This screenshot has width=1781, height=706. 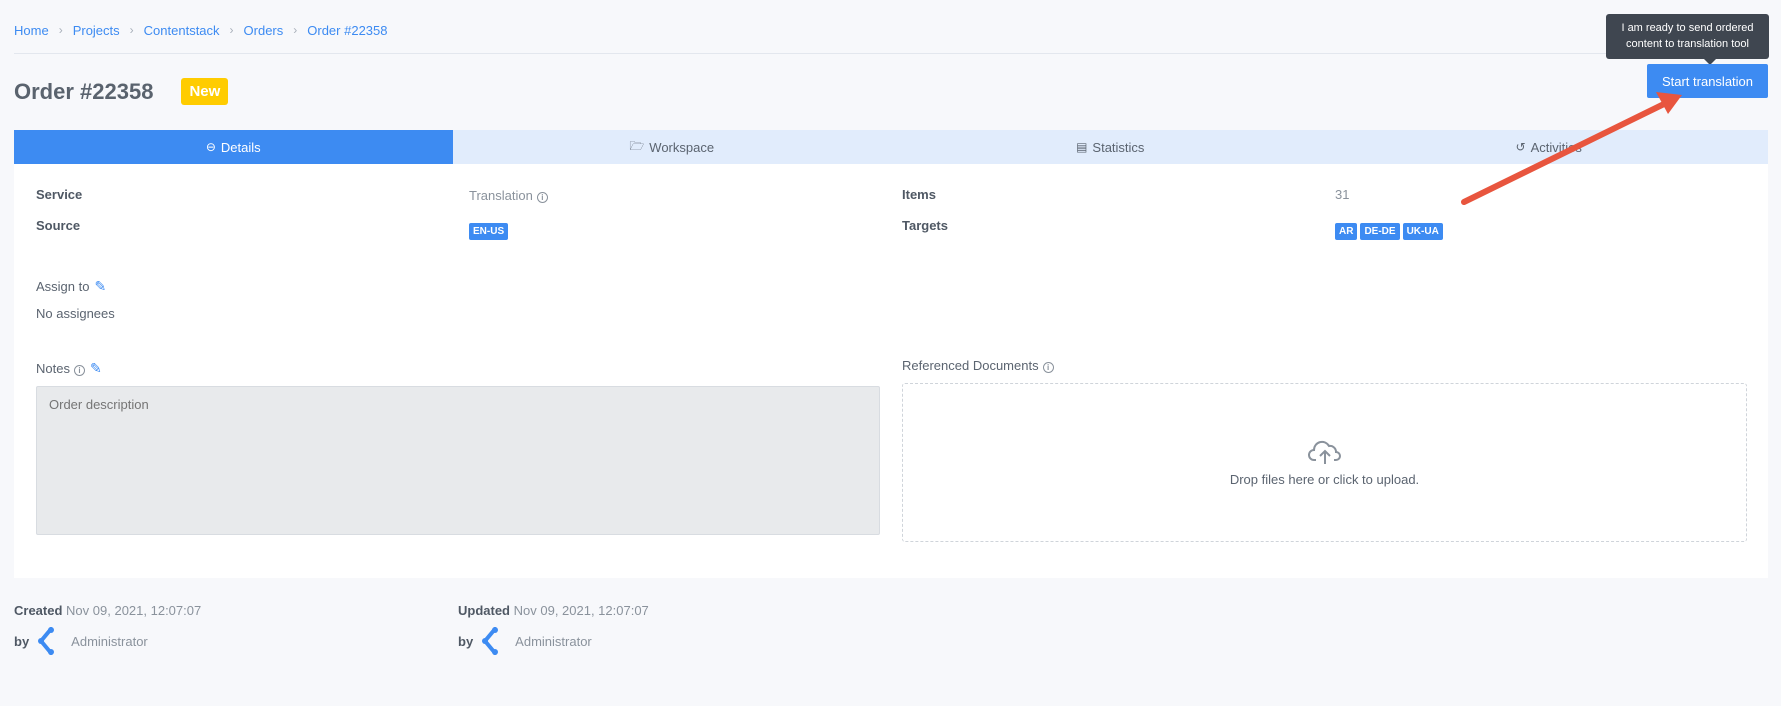 I want to click on service-value: Translation i, so click(x=508, y=195).